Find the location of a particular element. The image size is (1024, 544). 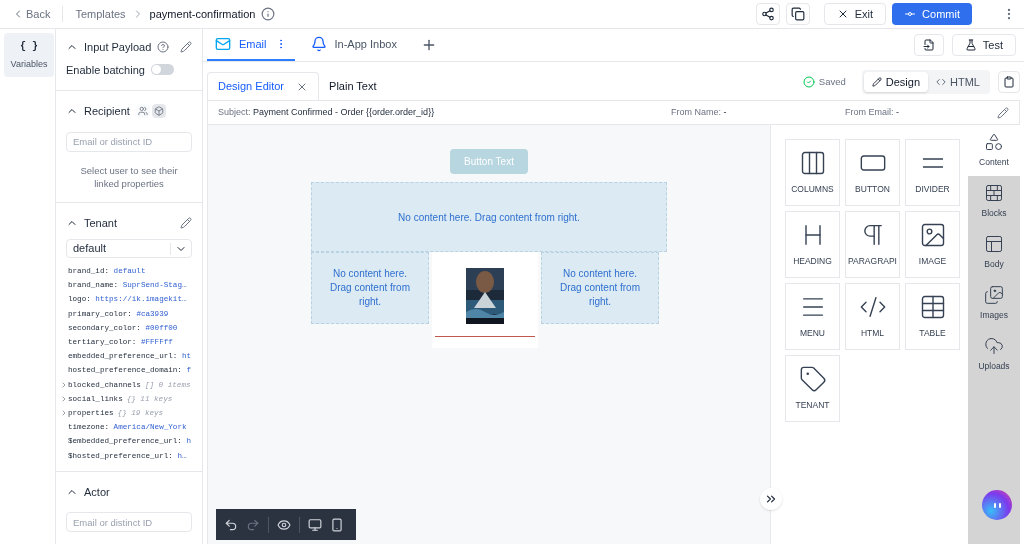

side-tab: Images is located at coordinates (994, 303).